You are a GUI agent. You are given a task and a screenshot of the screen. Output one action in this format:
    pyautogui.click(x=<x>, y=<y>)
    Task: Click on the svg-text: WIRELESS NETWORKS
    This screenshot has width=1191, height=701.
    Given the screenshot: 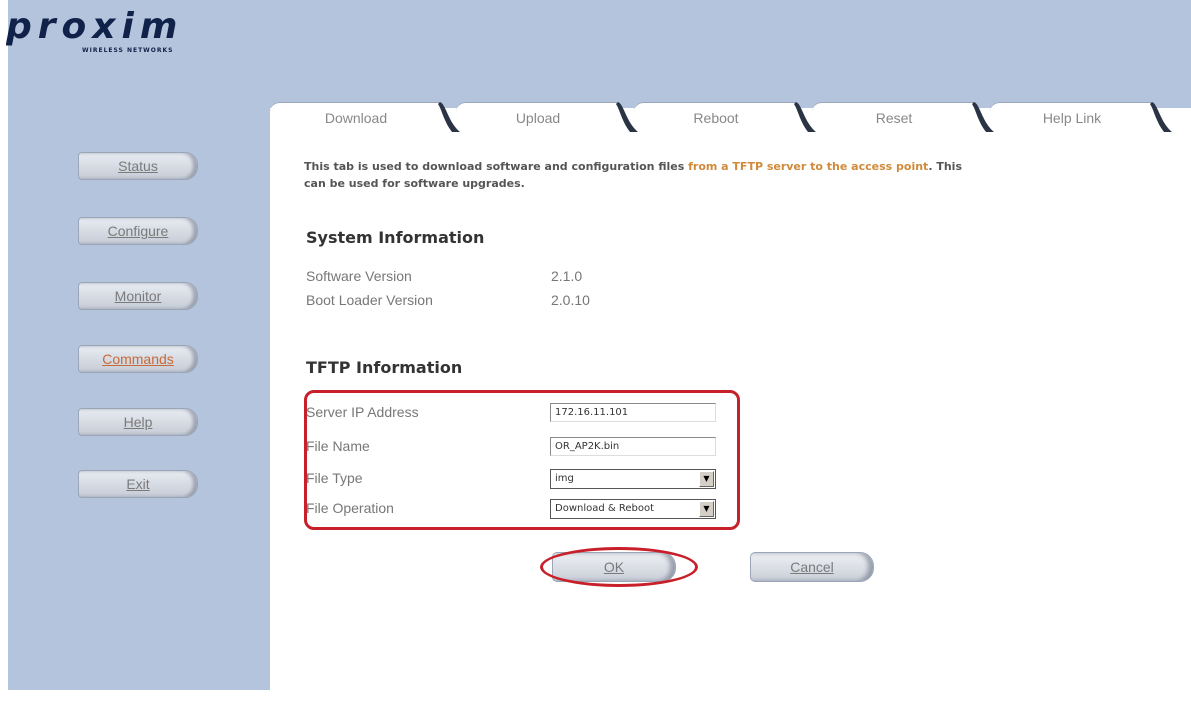 What is the action you would take?
    pyautogui.click(x=127, y=50)
    